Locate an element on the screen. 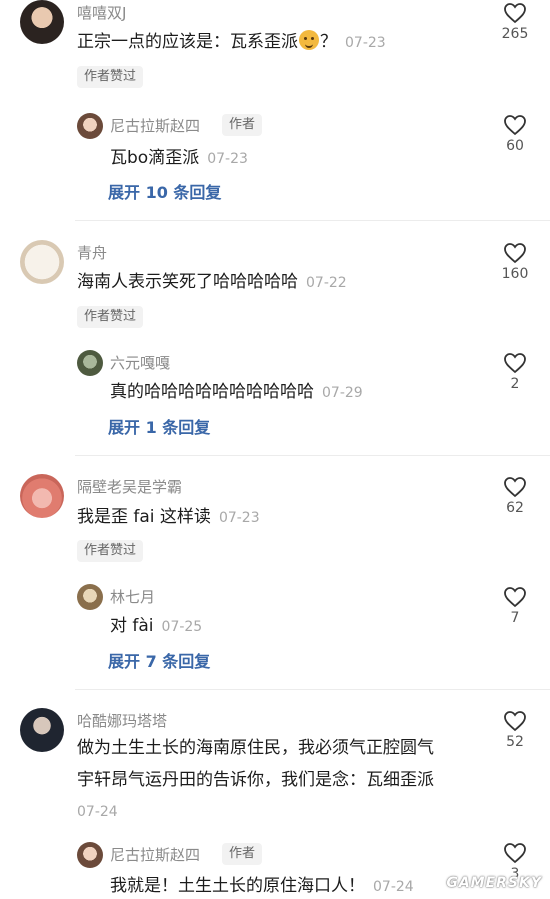 This screenshot has height=899, width=550. comment-text: 正宗一点的应该是：瓦系歪派 ？ 07-23 is located at coordinates (231, 42).